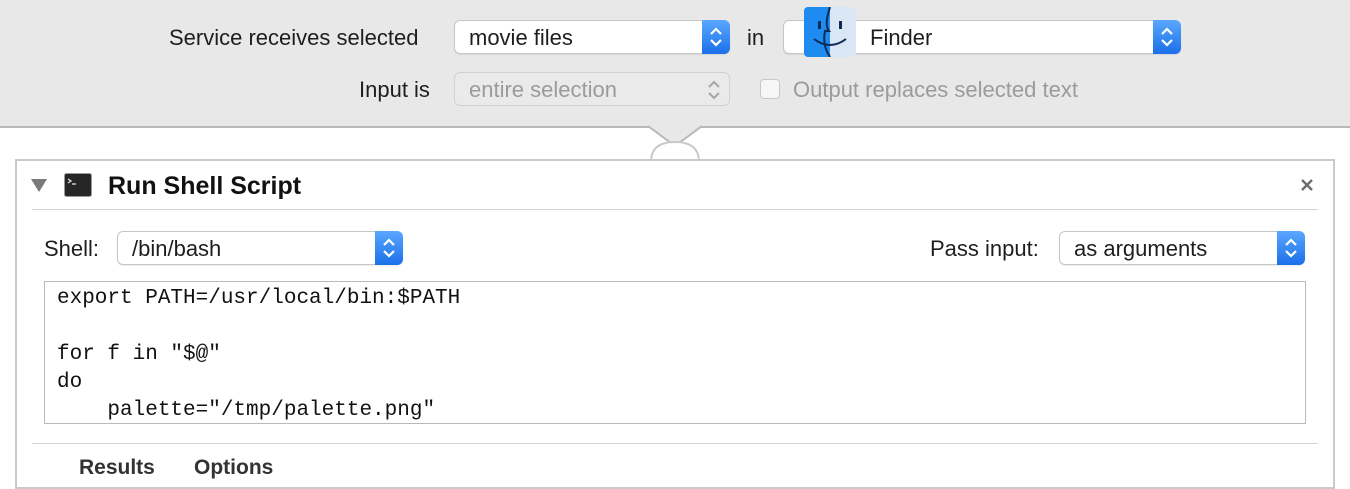  What do you see at coordinates (177, 248) in the screenshot?
I see `shell-value: /bin/bash` at bounding box center [177, 248].